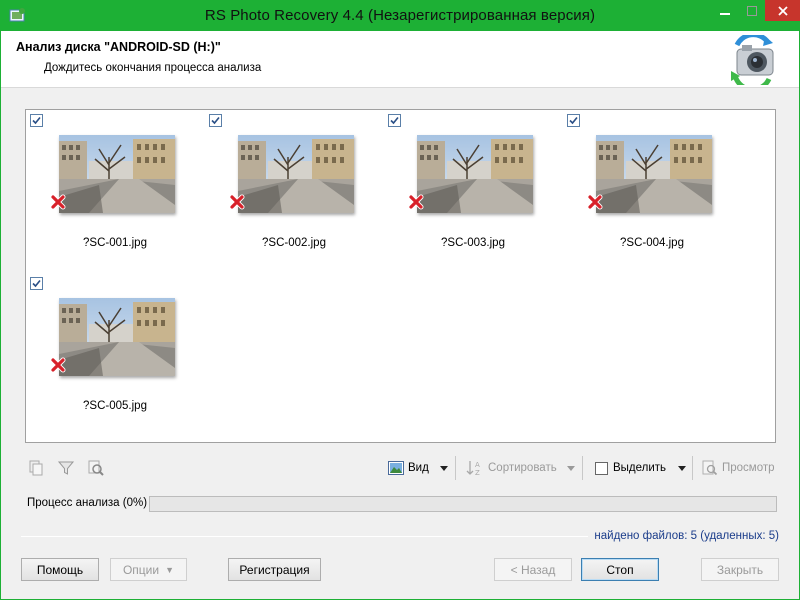 This screenshot has width=800, height=600. What do you see at coordinates (418, 468) in the screenshot?
I see `view-label: Вид` at bounding box center [418, 468].